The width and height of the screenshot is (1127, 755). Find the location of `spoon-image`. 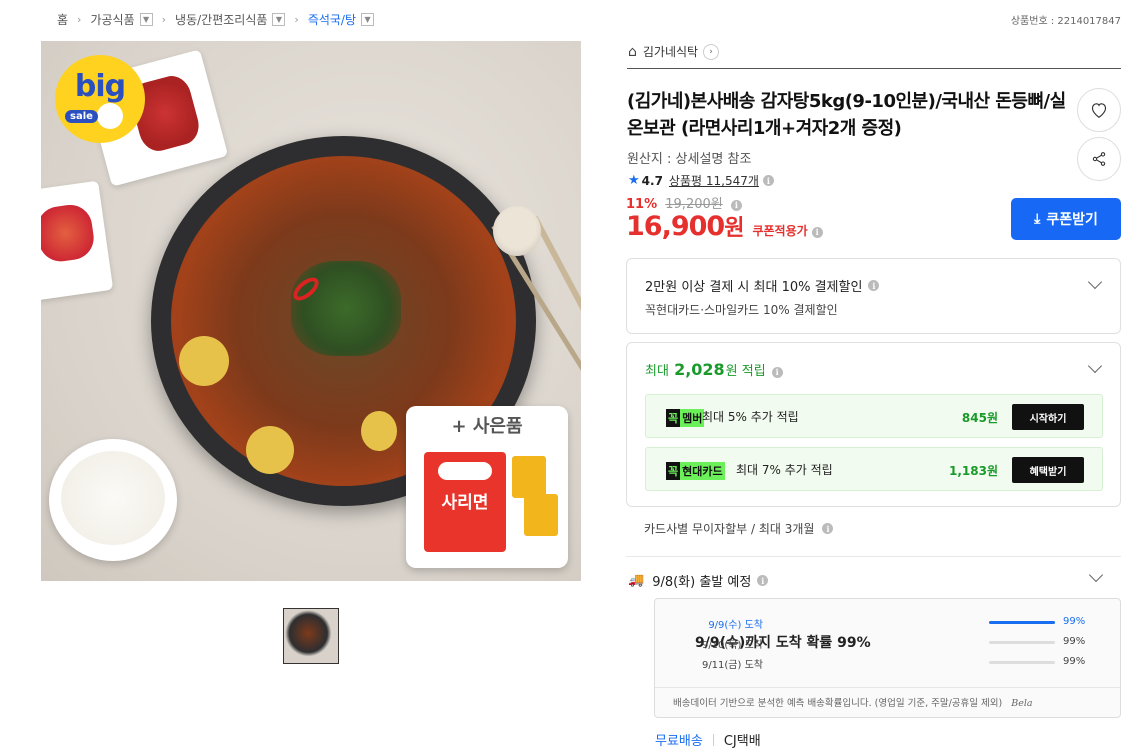

spoon-image is located at coordinates (517, 231).